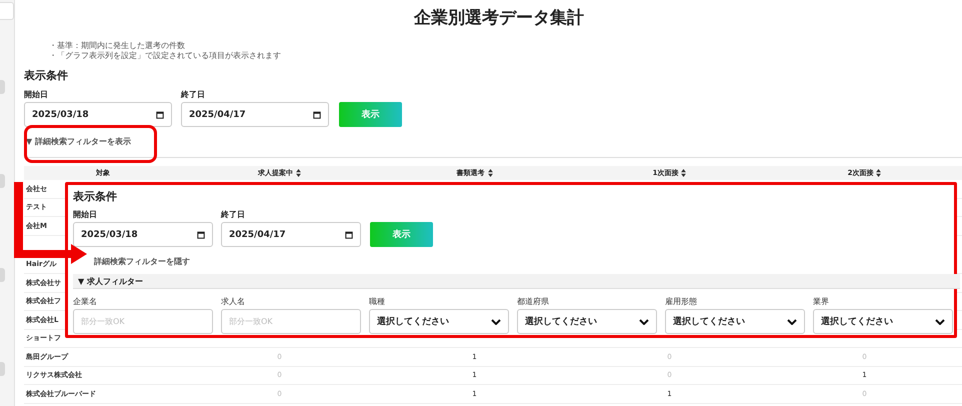 This screenshot has height=406, width=962. What do you see at coordinates (233, 301) in the screenshot?
I see `field-label: 求人名` at bounding box center [233, 301].